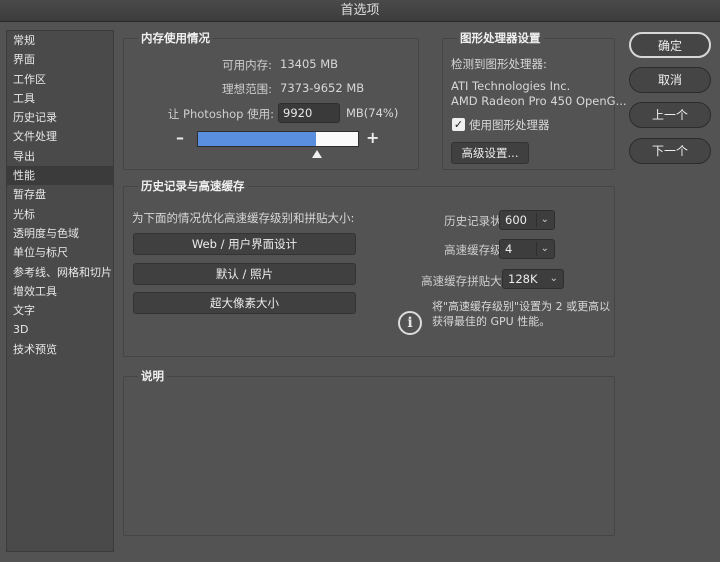  What do you see at coordinates (60, 176) in the screenshot?
I see `sidebar-item: 性能` at bounding box center [60, 176].